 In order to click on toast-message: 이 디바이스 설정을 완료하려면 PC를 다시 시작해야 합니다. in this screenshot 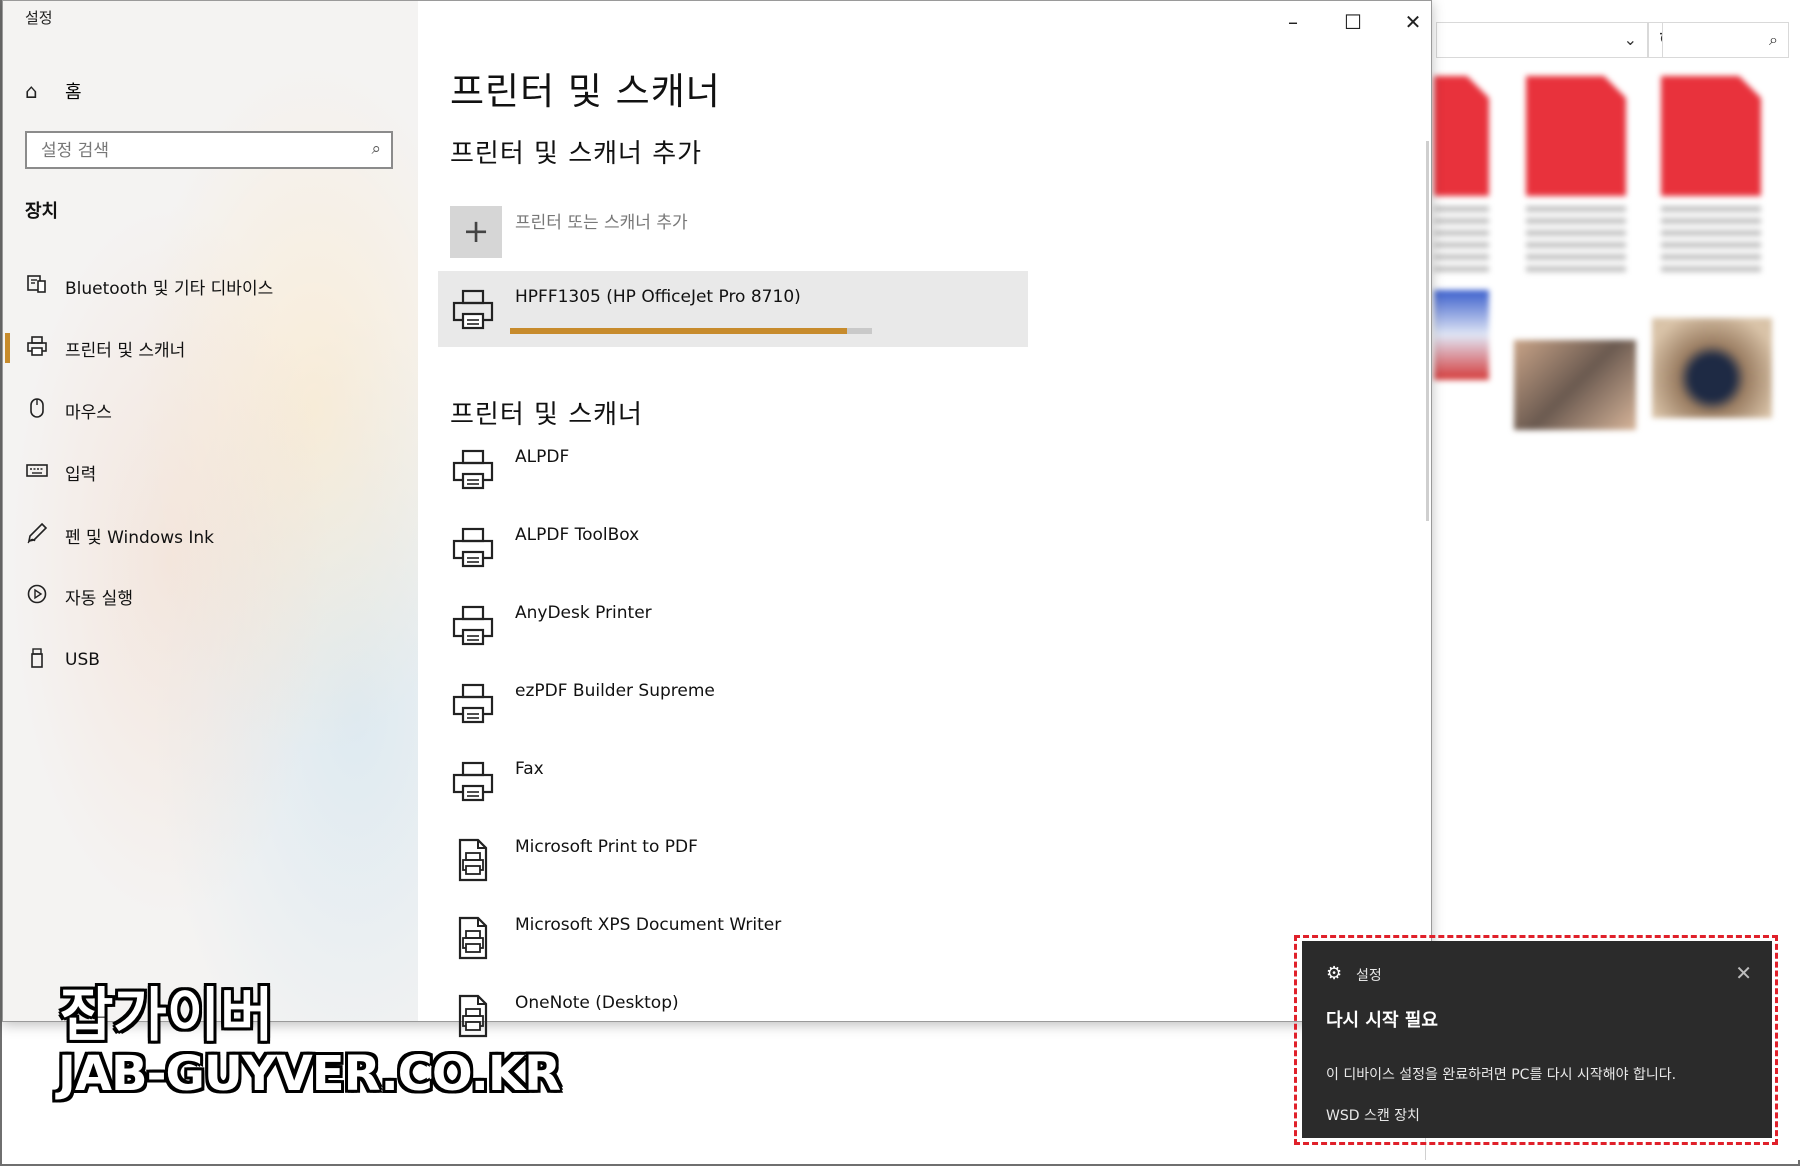, I will do `click(1501, 1075)`.